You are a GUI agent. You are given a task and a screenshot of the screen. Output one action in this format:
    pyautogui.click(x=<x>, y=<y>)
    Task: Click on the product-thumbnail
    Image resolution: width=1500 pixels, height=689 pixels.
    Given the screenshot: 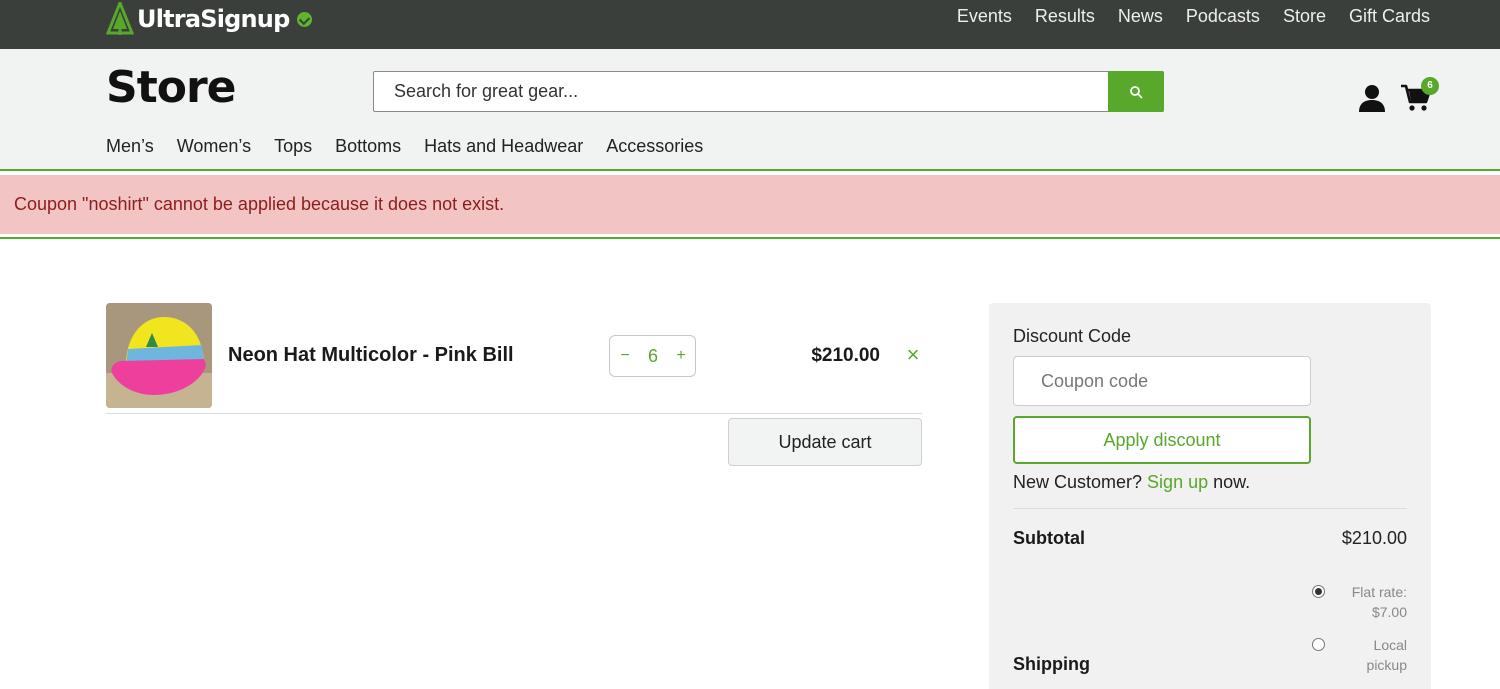 What is the action you would take?
    pyautogui.click(x=159, y=355)
    